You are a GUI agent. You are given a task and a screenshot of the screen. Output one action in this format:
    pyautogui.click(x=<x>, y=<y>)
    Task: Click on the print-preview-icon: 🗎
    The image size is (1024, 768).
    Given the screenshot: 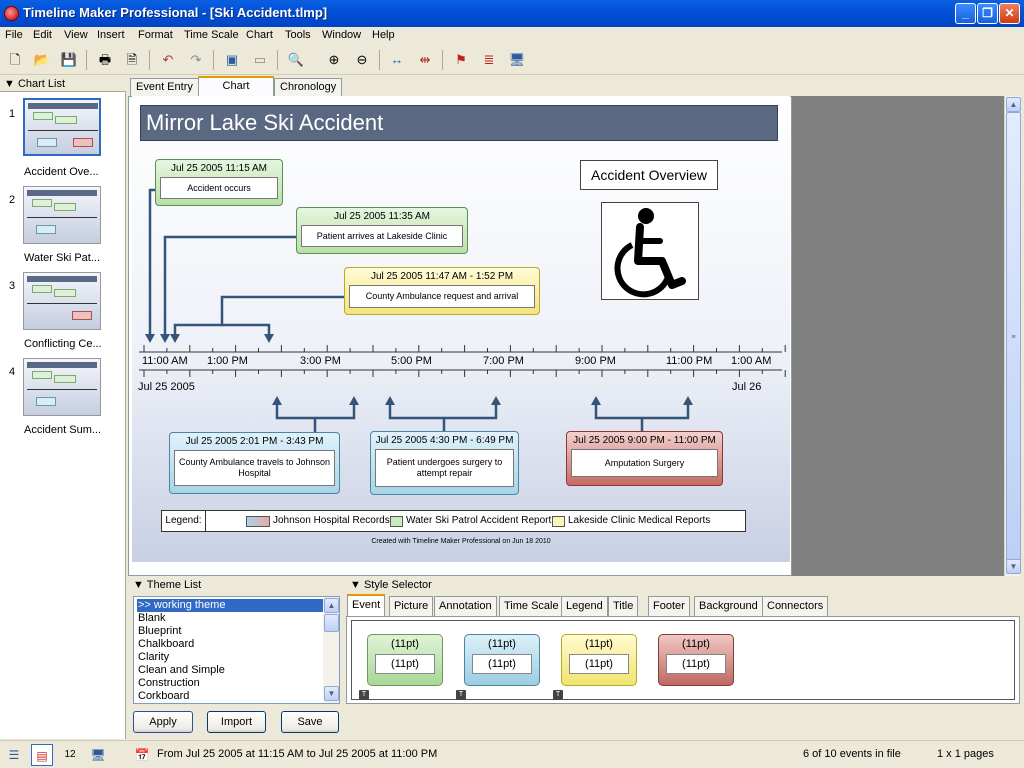 What is the action you would take?
    pyautogui.click(x=132, y=60)
    